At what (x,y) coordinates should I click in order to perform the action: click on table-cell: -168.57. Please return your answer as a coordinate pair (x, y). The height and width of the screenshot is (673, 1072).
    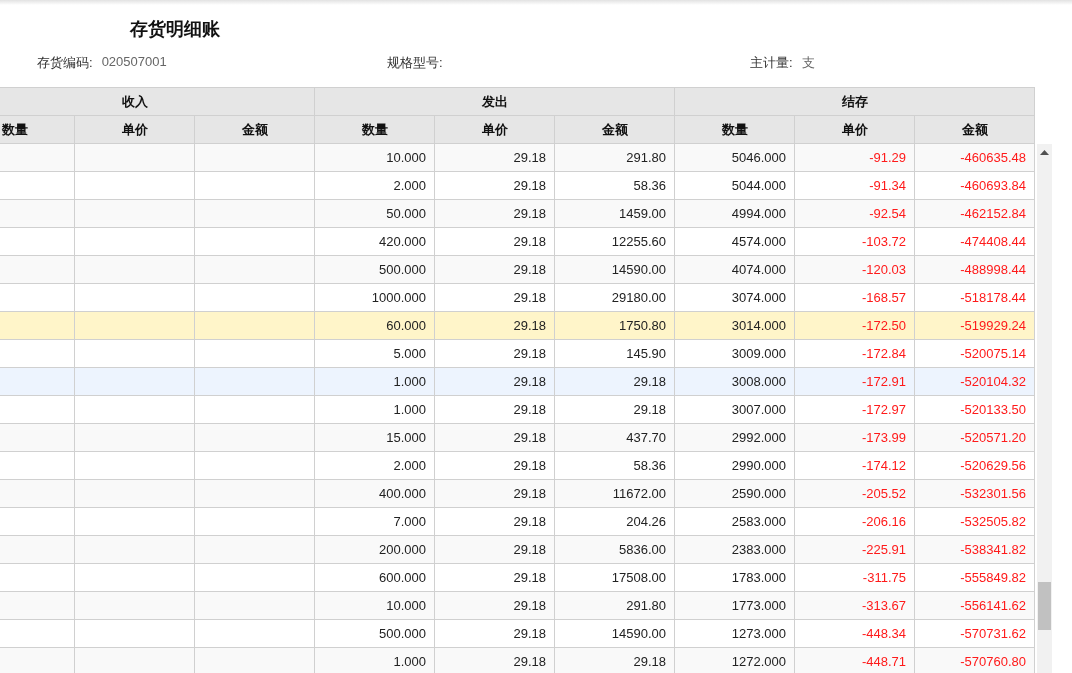
    Looking at the image, I should click on (854, 297).